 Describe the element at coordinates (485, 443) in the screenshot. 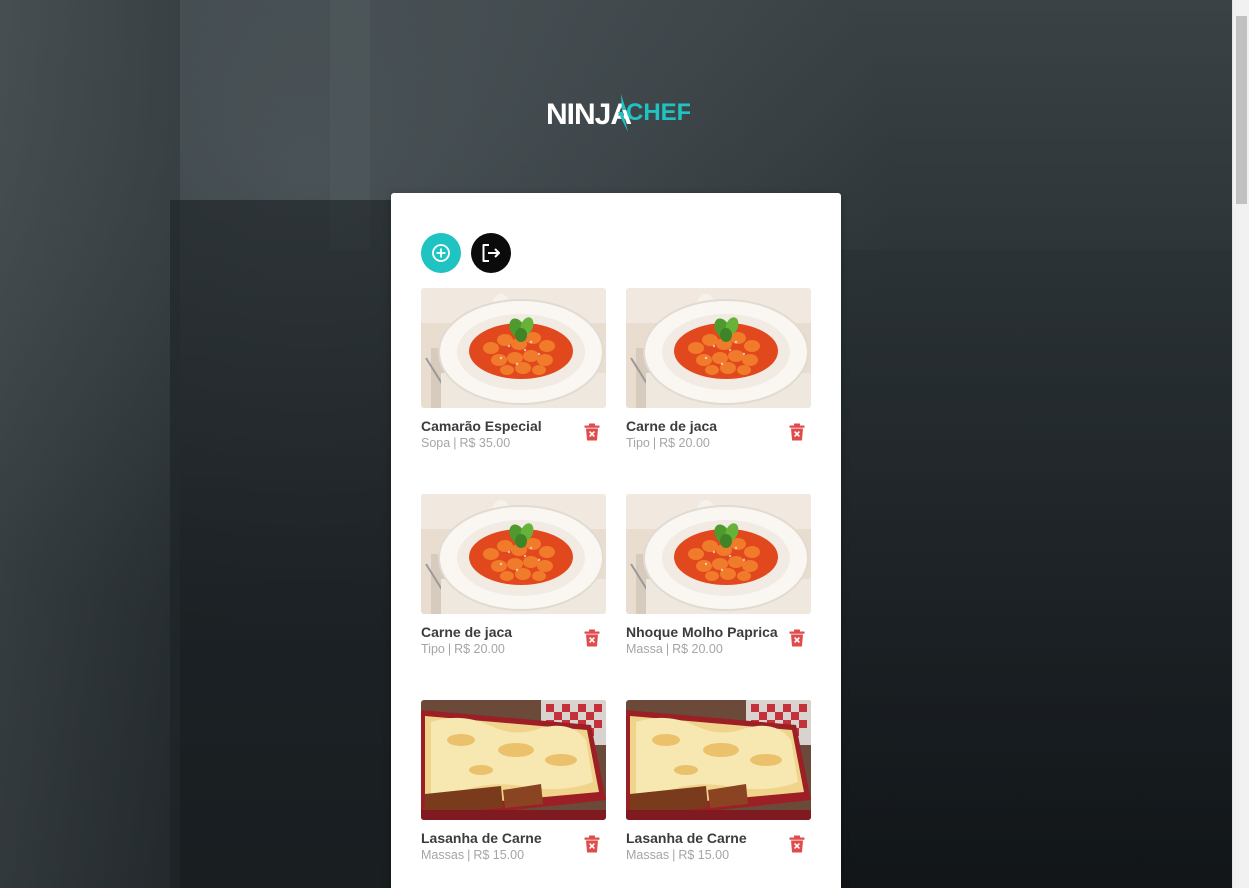

I see `menu-item-price: R$ 35.00` at that location.